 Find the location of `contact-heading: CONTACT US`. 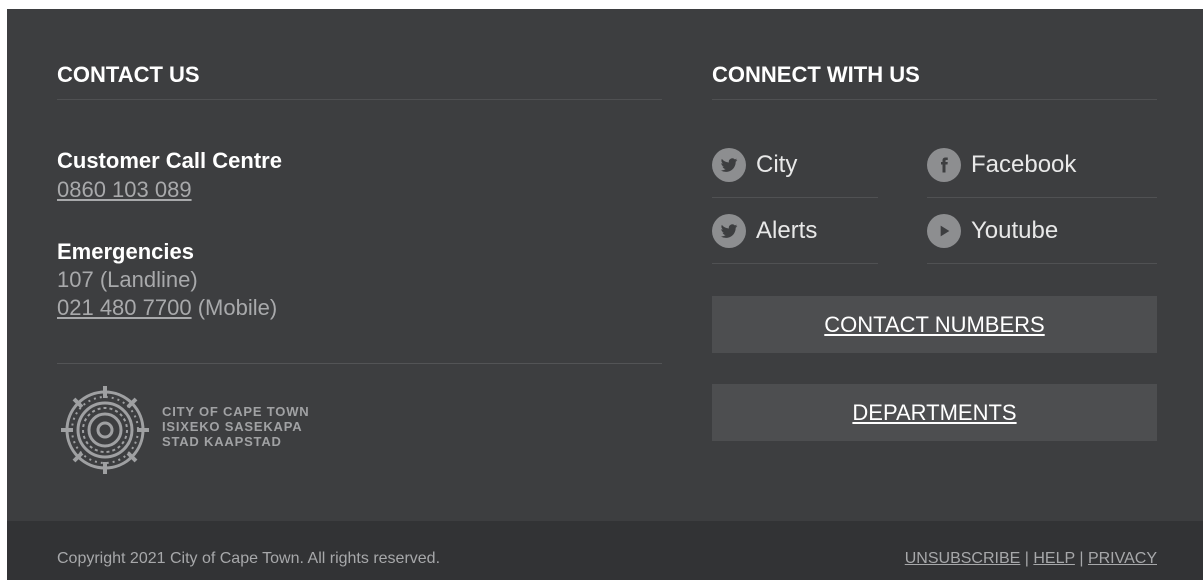

contact-heading: CONTACT US is located at coordinates (359, 80).